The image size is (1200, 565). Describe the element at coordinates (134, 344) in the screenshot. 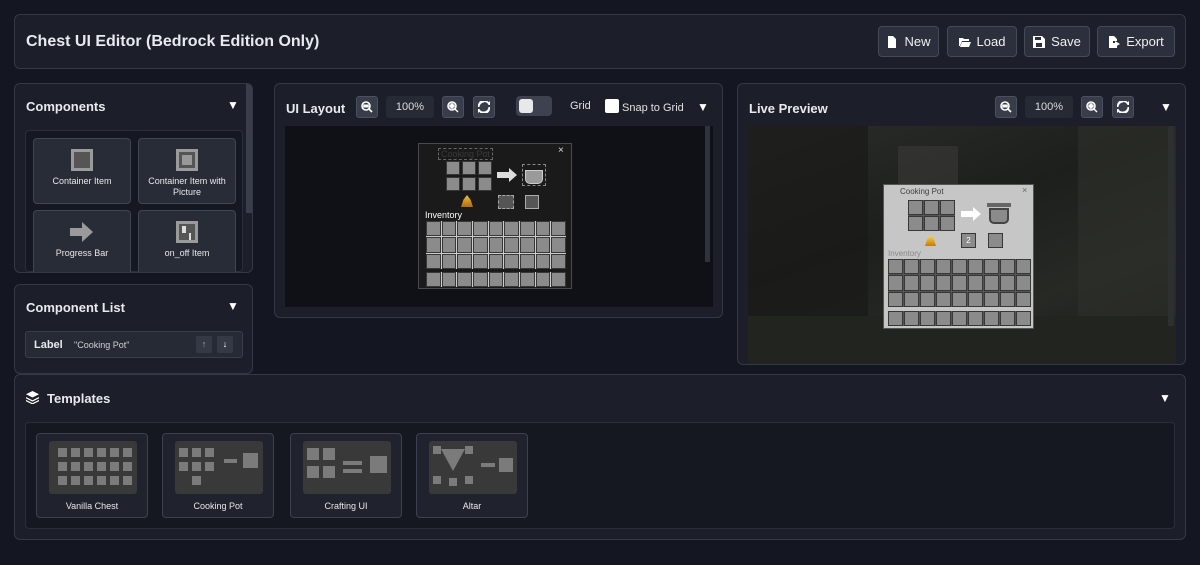

I see `component-list-row: Label "Cooking Pot" ↑ ↓` at that location.